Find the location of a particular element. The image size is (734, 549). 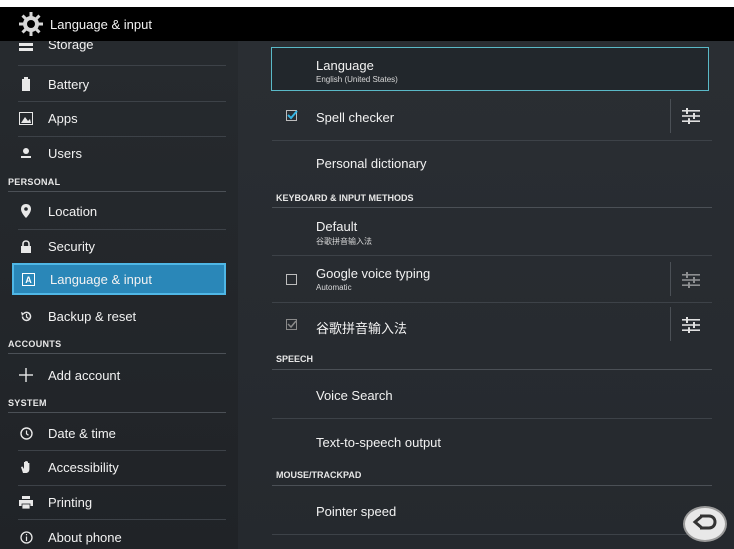

section-header-personal: PERSONAL is located at coordinates (34, 182).